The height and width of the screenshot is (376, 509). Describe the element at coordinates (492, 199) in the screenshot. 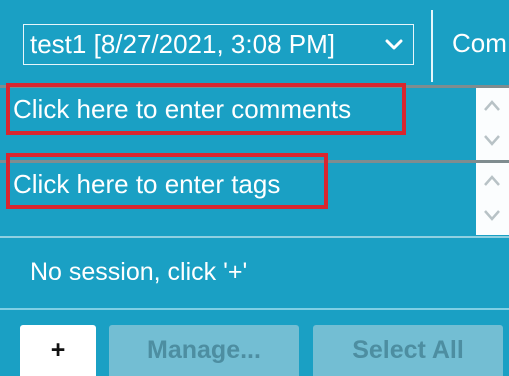

I see `tags-scrollbar` at that location.